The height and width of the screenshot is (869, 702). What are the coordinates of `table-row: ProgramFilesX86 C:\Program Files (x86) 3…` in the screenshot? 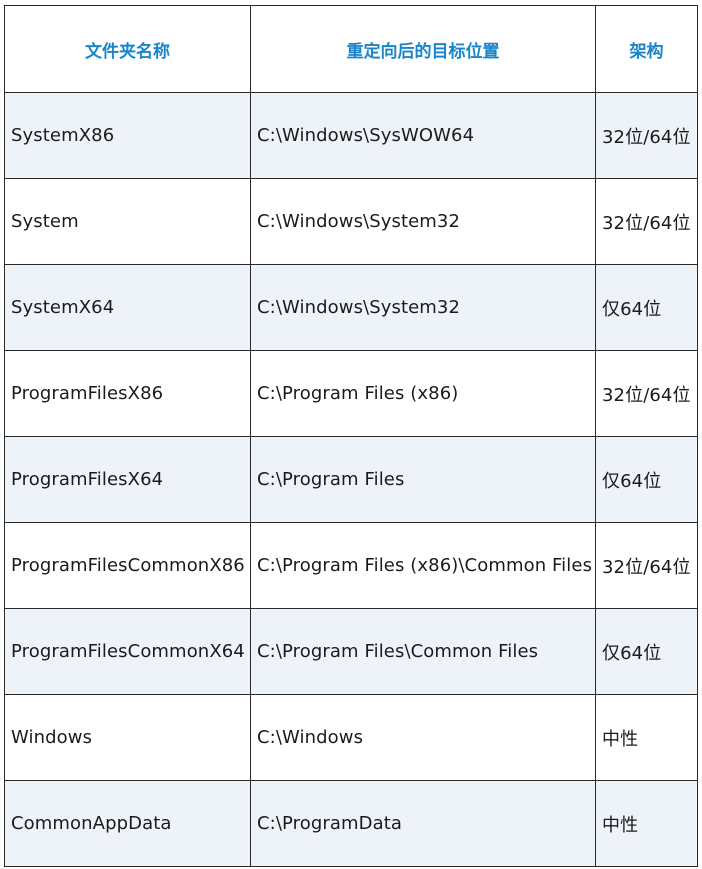 It's located at (351, 393).